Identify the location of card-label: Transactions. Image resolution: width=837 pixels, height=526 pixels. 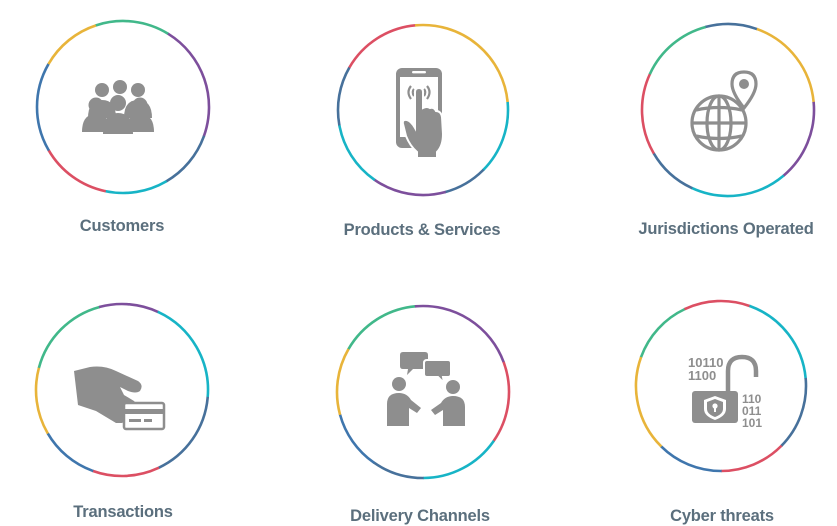
(123, 512).